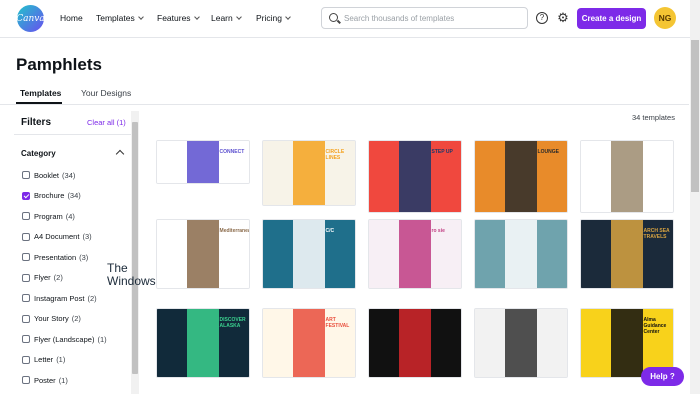 The image size is (700, 394). What do you see at coordinates (36, 122) in the screenshot?
I see `filters-heading: Filters` at bounding box center [36, 122].